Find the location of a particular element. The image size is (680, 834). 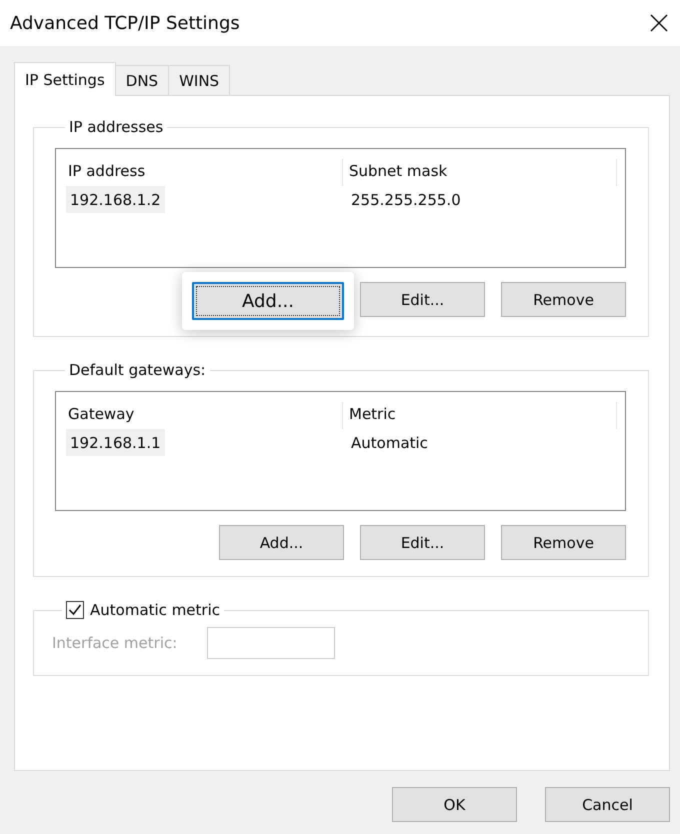

close-icon is located at coordinates (659, 23).